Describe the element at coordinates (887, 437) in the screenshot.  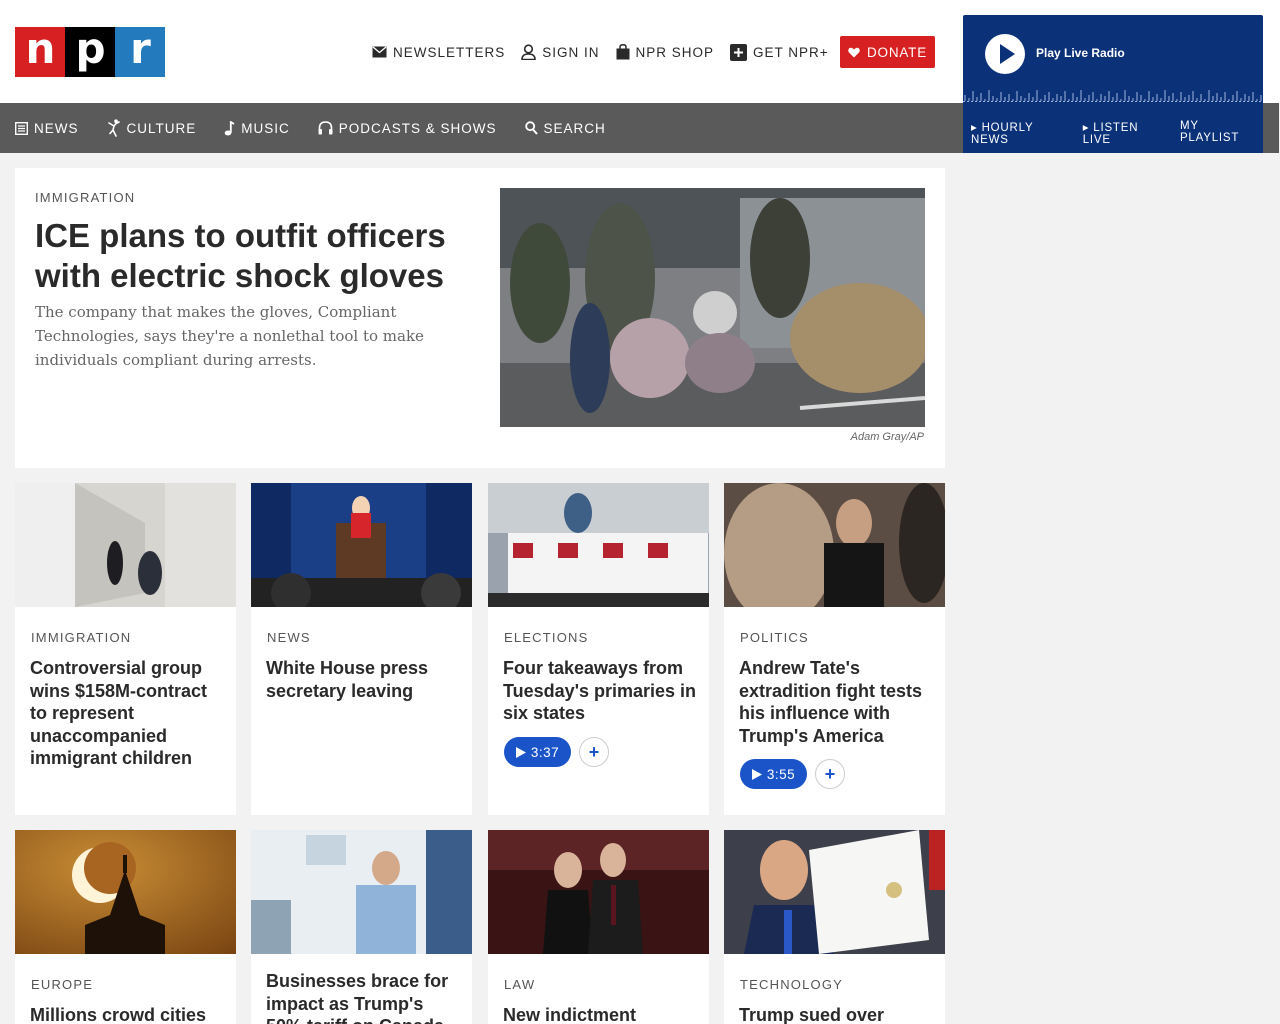
I see `hero-image-credit: Adam Gray/AP` at that location.